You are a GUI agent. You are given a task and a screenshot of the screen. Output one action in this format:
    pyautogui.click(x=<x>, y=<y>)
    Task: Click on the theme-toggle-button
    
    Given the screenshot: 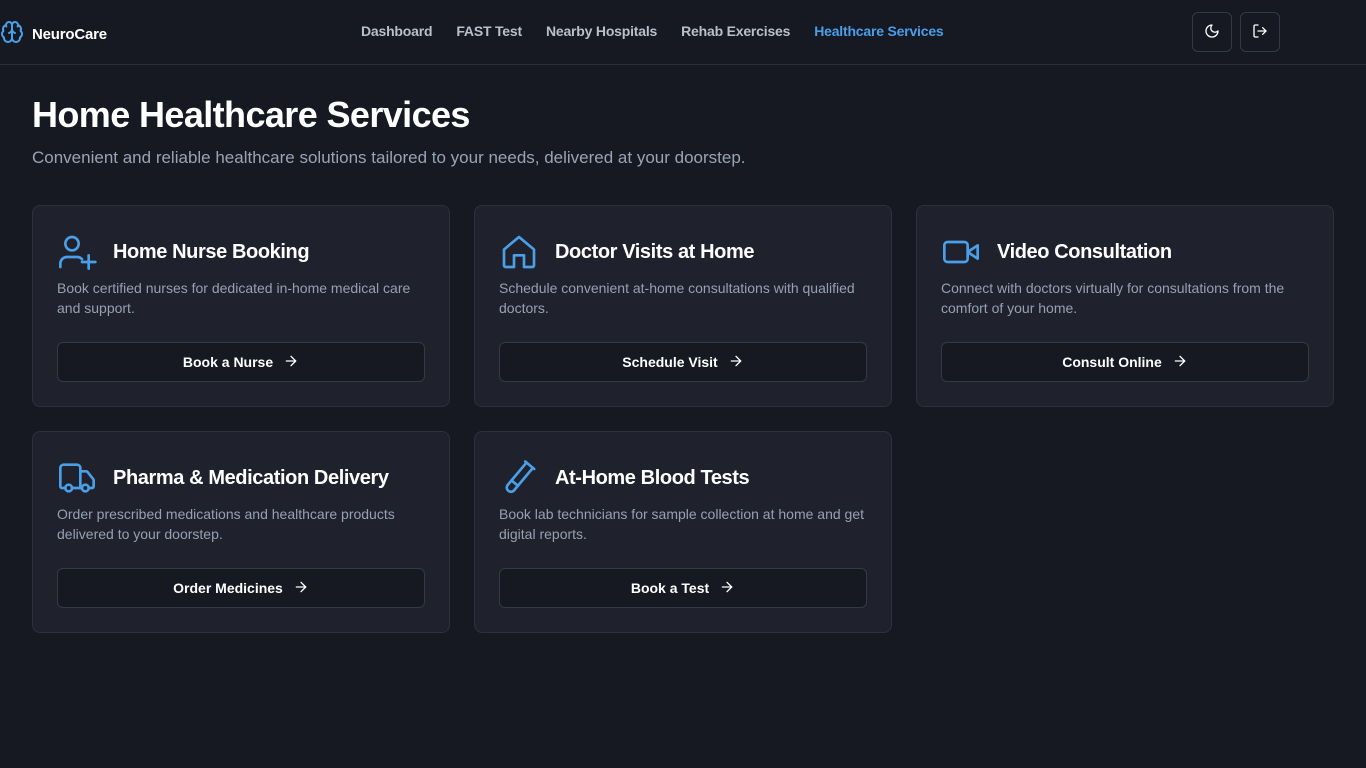 What is the action you would take?
    pyautogui.click(x=1212, y=32)
    